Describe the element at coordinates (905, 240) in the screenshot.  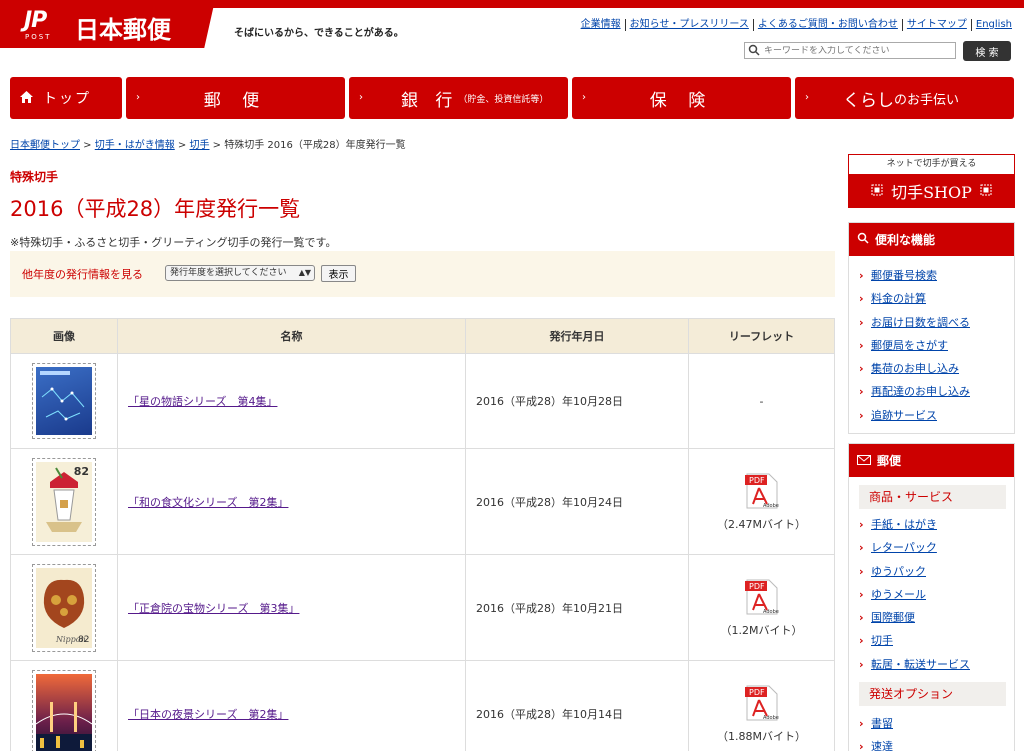
I see `convenient-title: 便利な機能` at that location.